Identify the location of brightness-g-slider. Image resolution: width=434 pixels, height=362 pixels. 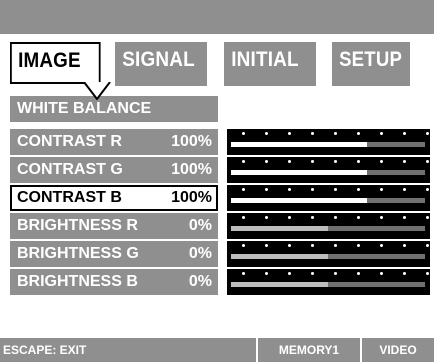
(328, 254).